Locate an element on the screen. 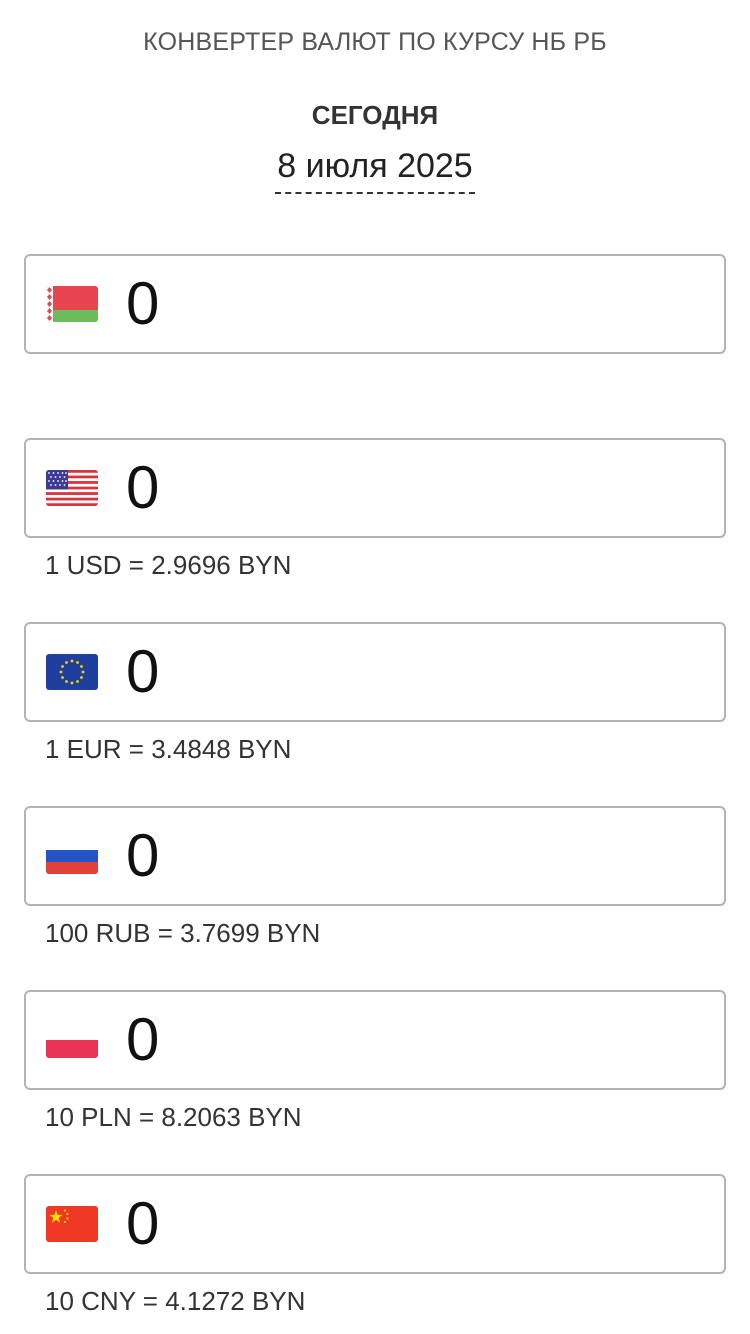  date-picker: 8 июля 2025 is located at coordinates (375, 170).